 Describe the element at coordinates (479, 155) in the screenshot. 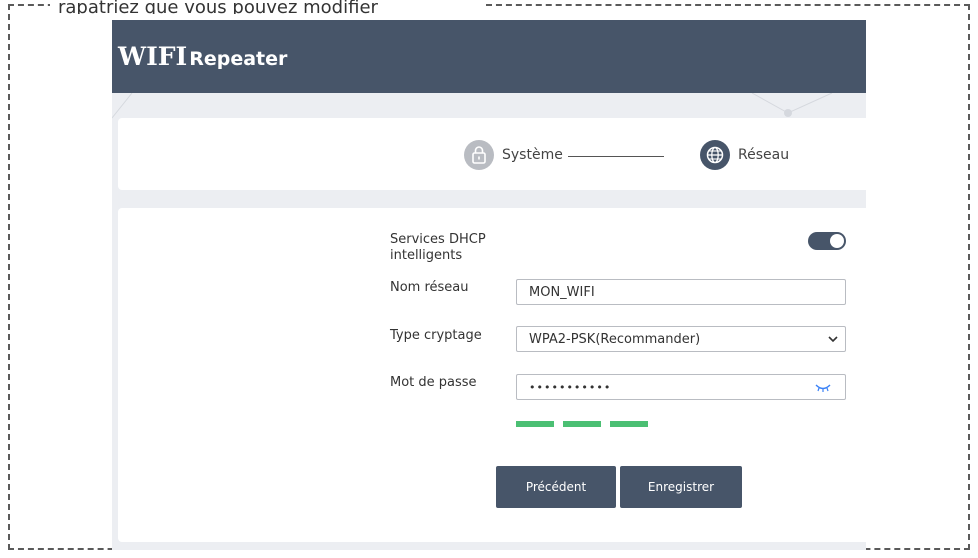

I see `lock-icon` at that location.